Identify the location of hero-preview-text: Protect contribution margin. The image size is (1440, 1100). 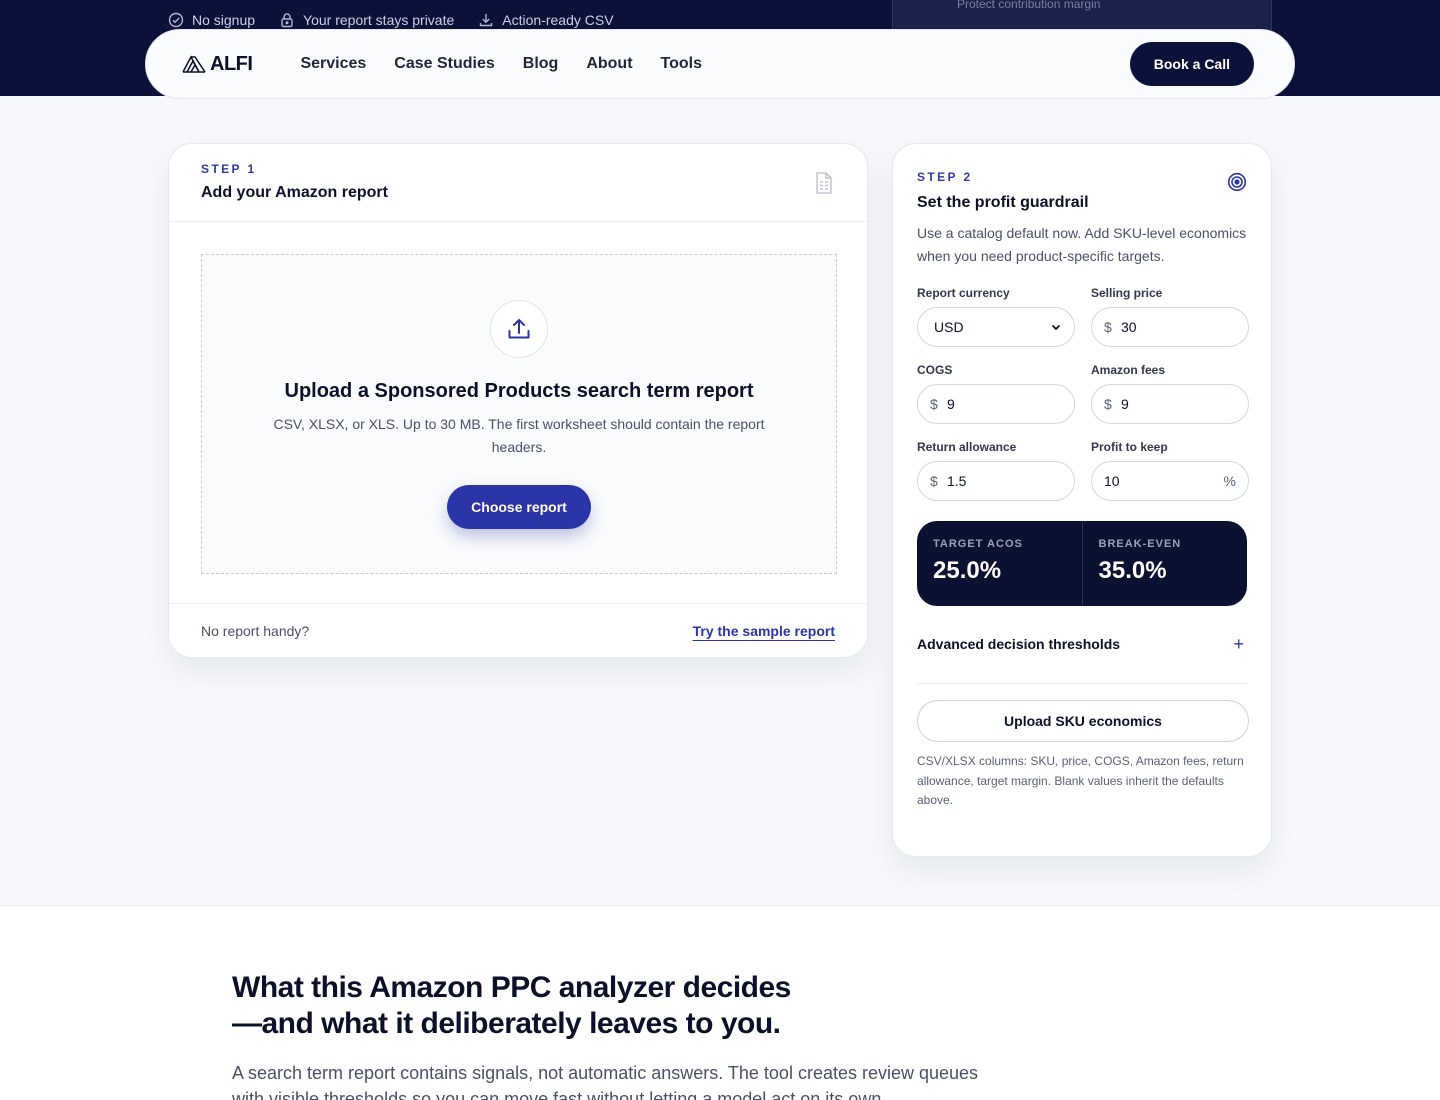
(1029, 5).